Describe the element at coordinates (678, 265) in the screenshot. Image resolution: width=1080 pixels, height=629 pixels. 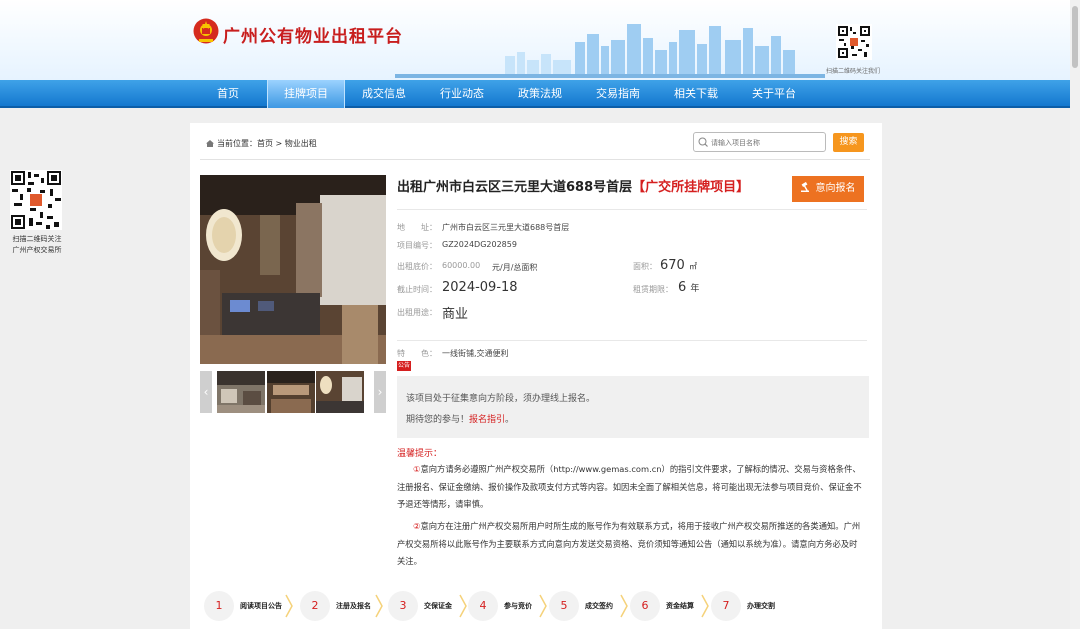
I see `area-value: 670 ㎡` at that location.